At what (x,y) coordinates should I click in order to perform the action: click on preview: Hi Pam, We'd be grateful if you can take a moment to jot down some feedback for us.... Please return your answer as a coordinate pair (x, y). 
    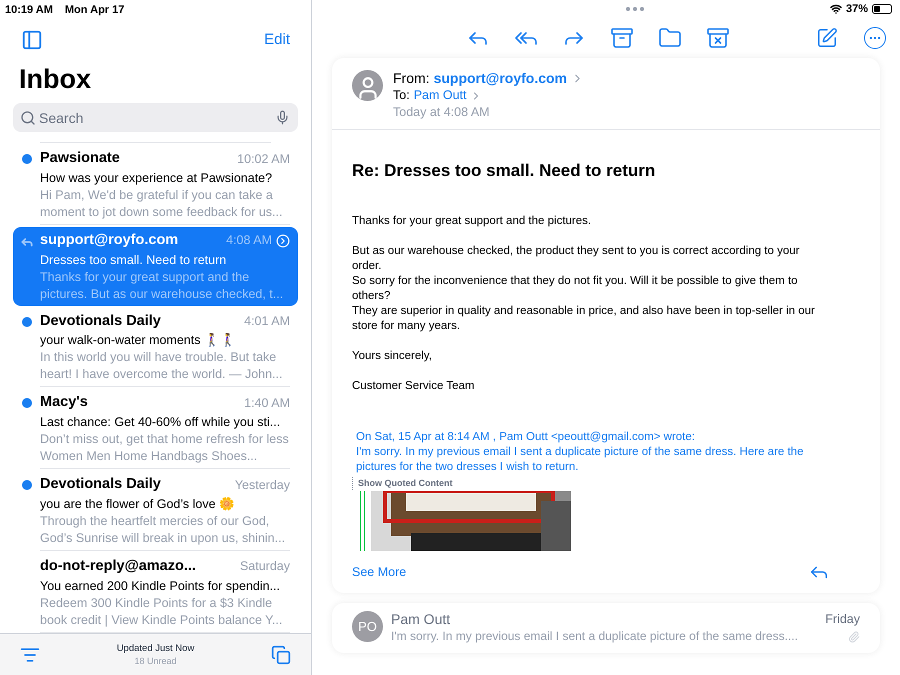
    Looking at the image, I should click on (162, 203).